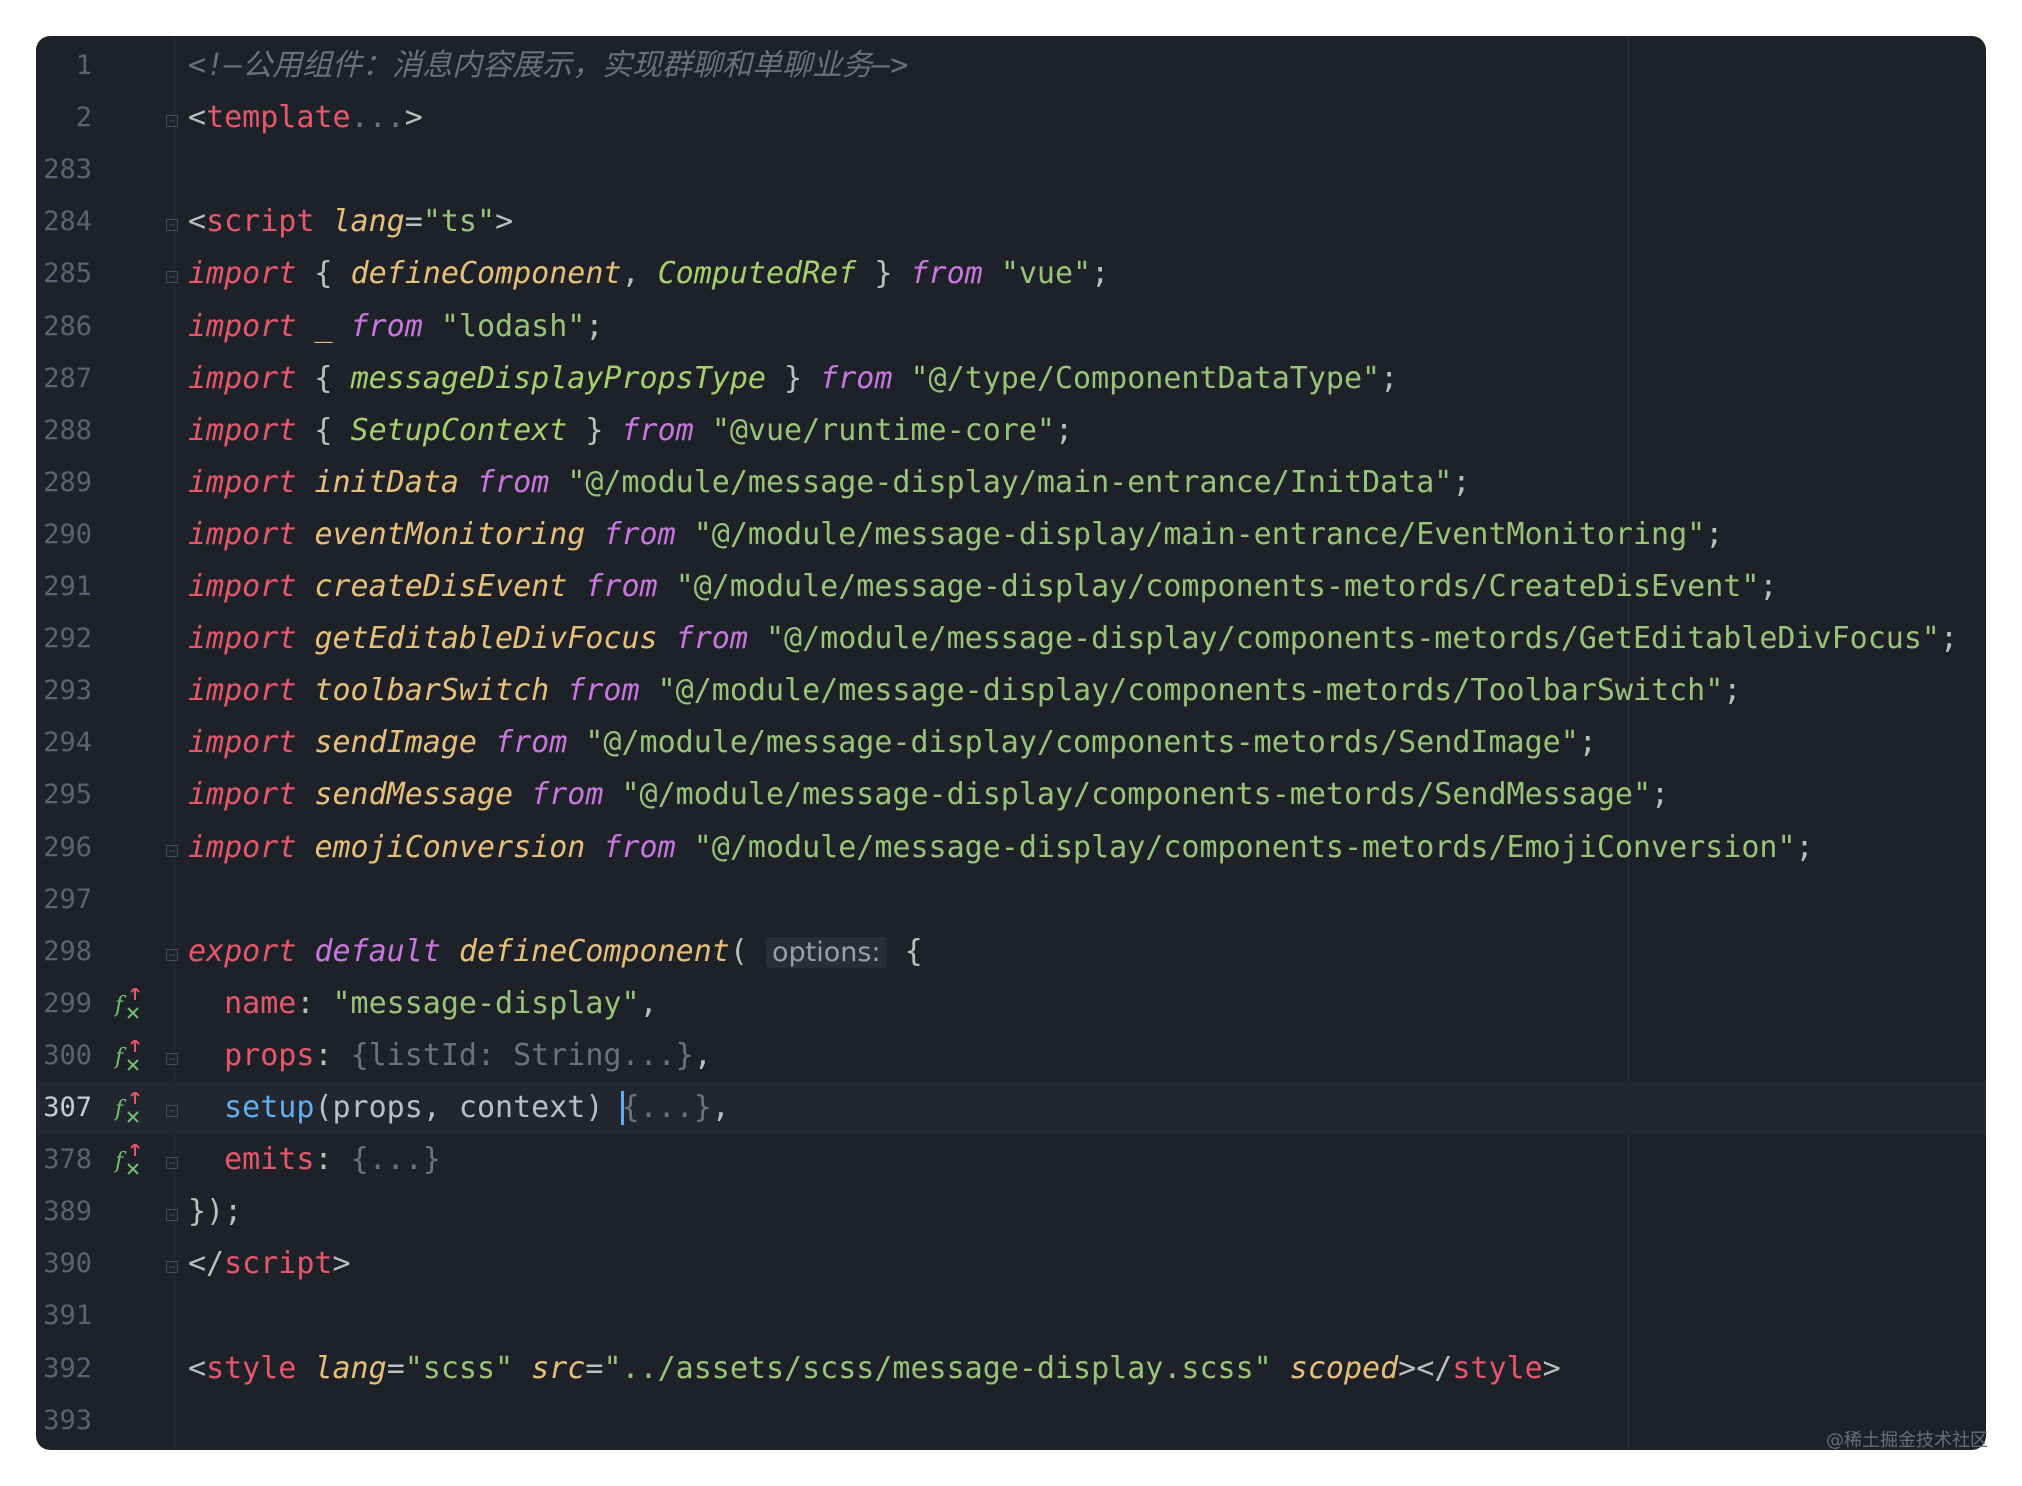  What do you see at coordinates (269, 1264) in the screenshot?
I see `code-text: </script>` at bounding box center [269, 1264].